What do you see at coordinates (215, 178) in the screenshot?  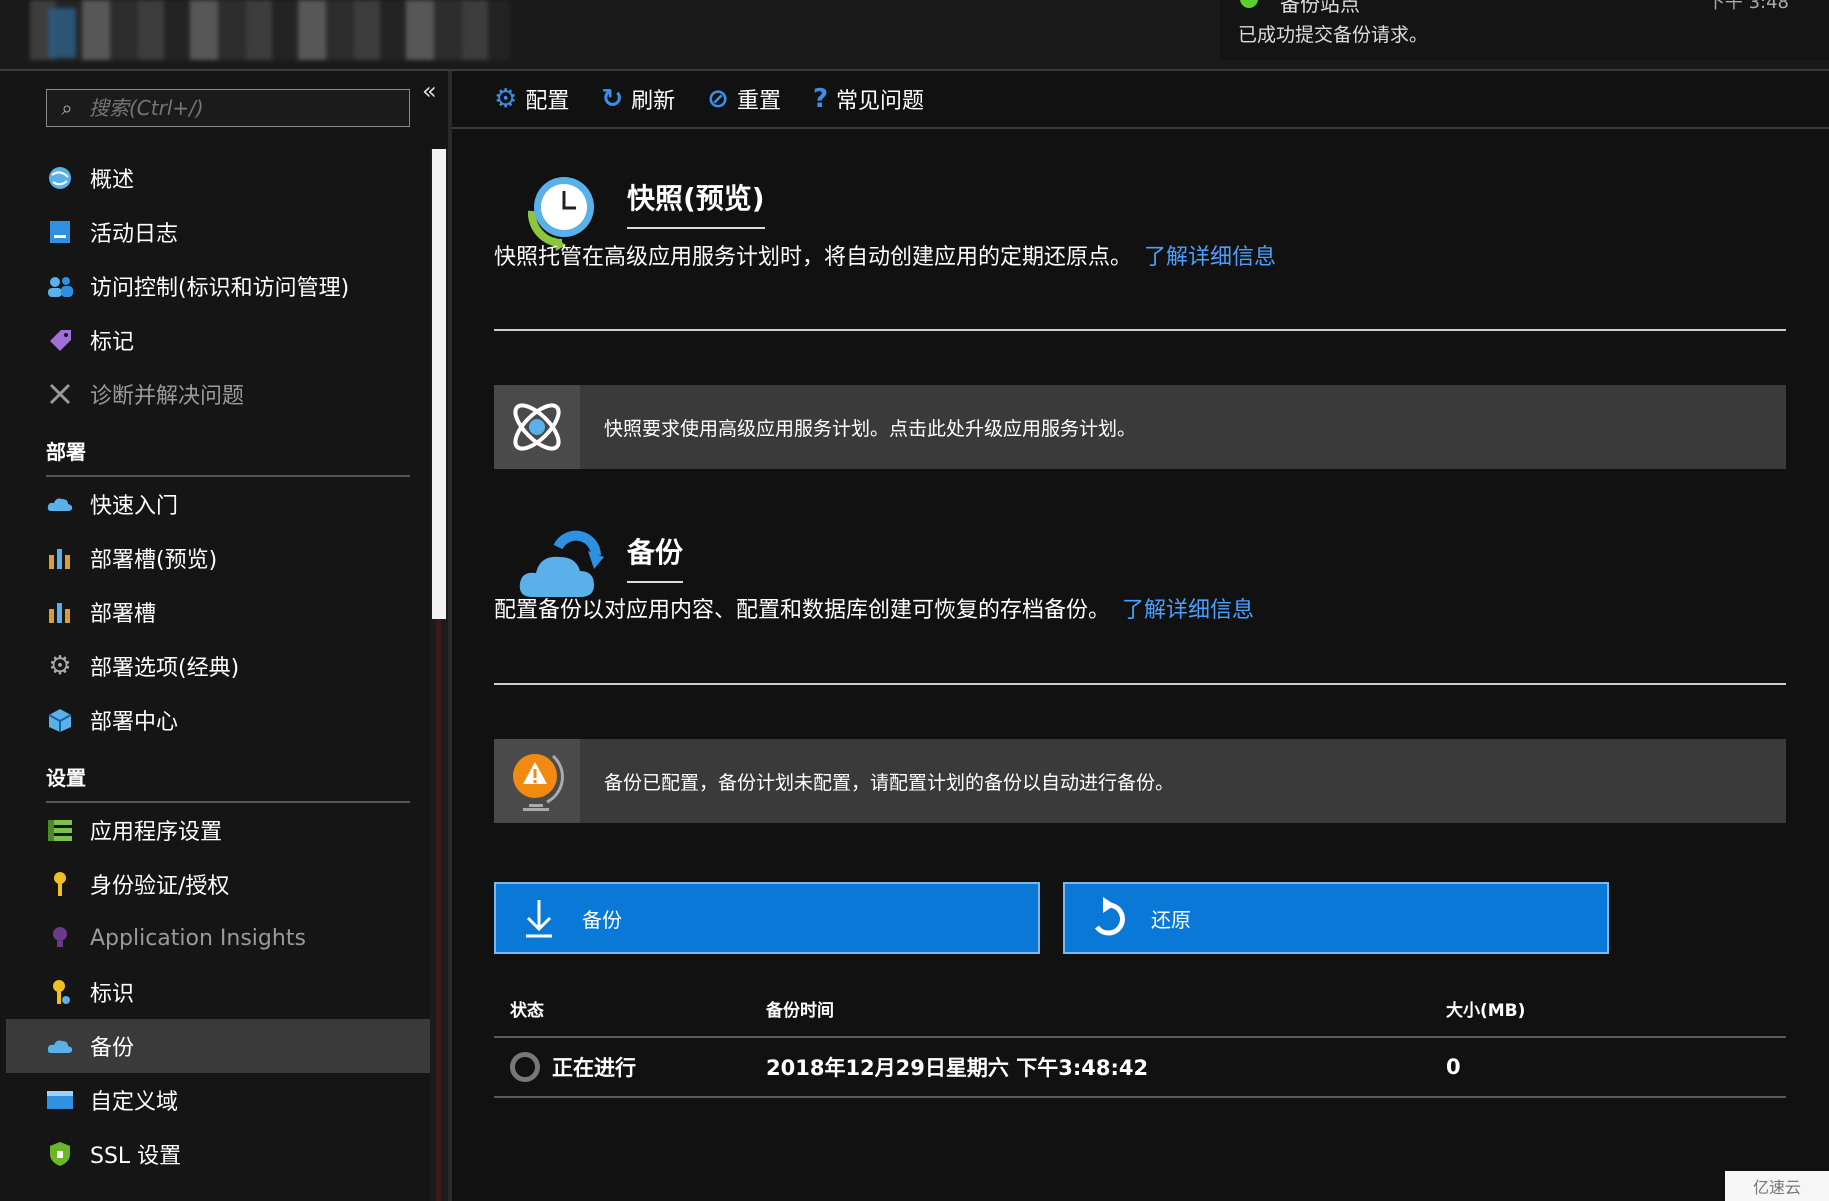 I see `sidebar-item-overview: 概述` at bounding box center [215, 178].